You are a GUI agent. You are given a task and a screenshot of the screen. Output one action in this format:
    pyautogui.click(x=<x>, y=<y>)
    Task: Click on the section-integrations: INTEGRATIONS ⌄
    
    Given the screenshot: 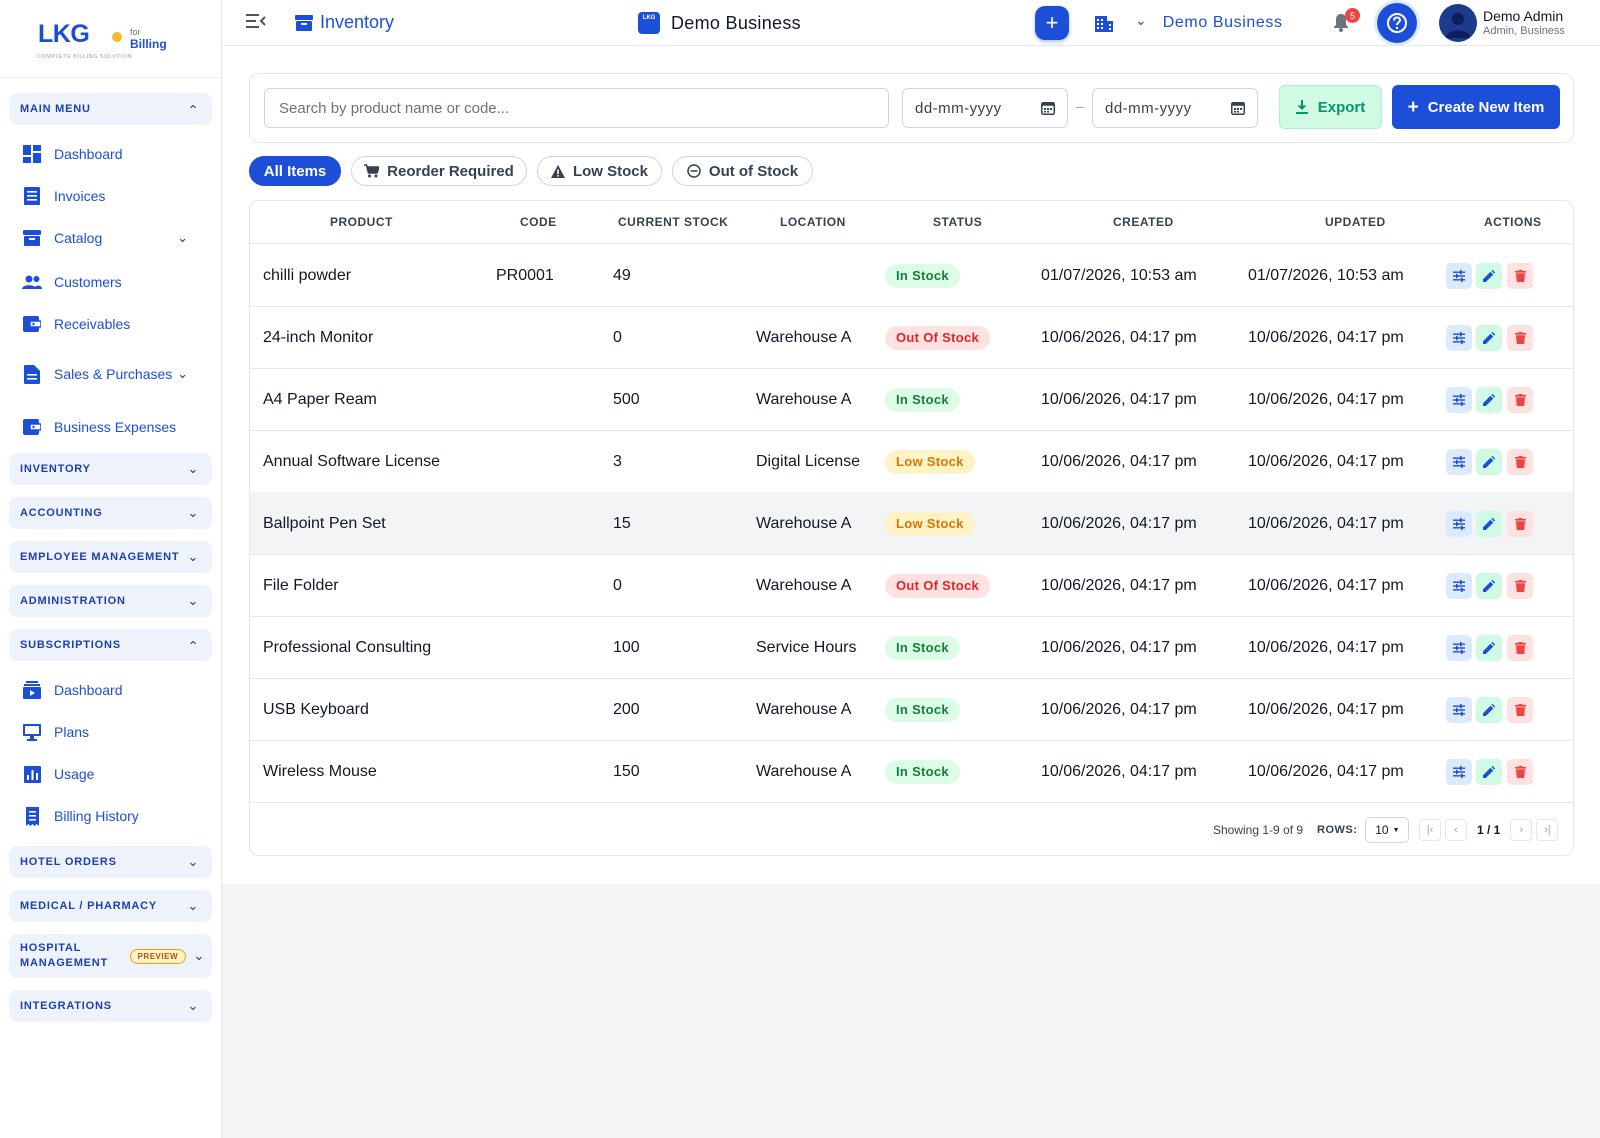 What is the action you would take?
    pyautogui.click(x=110, y=1006)
    